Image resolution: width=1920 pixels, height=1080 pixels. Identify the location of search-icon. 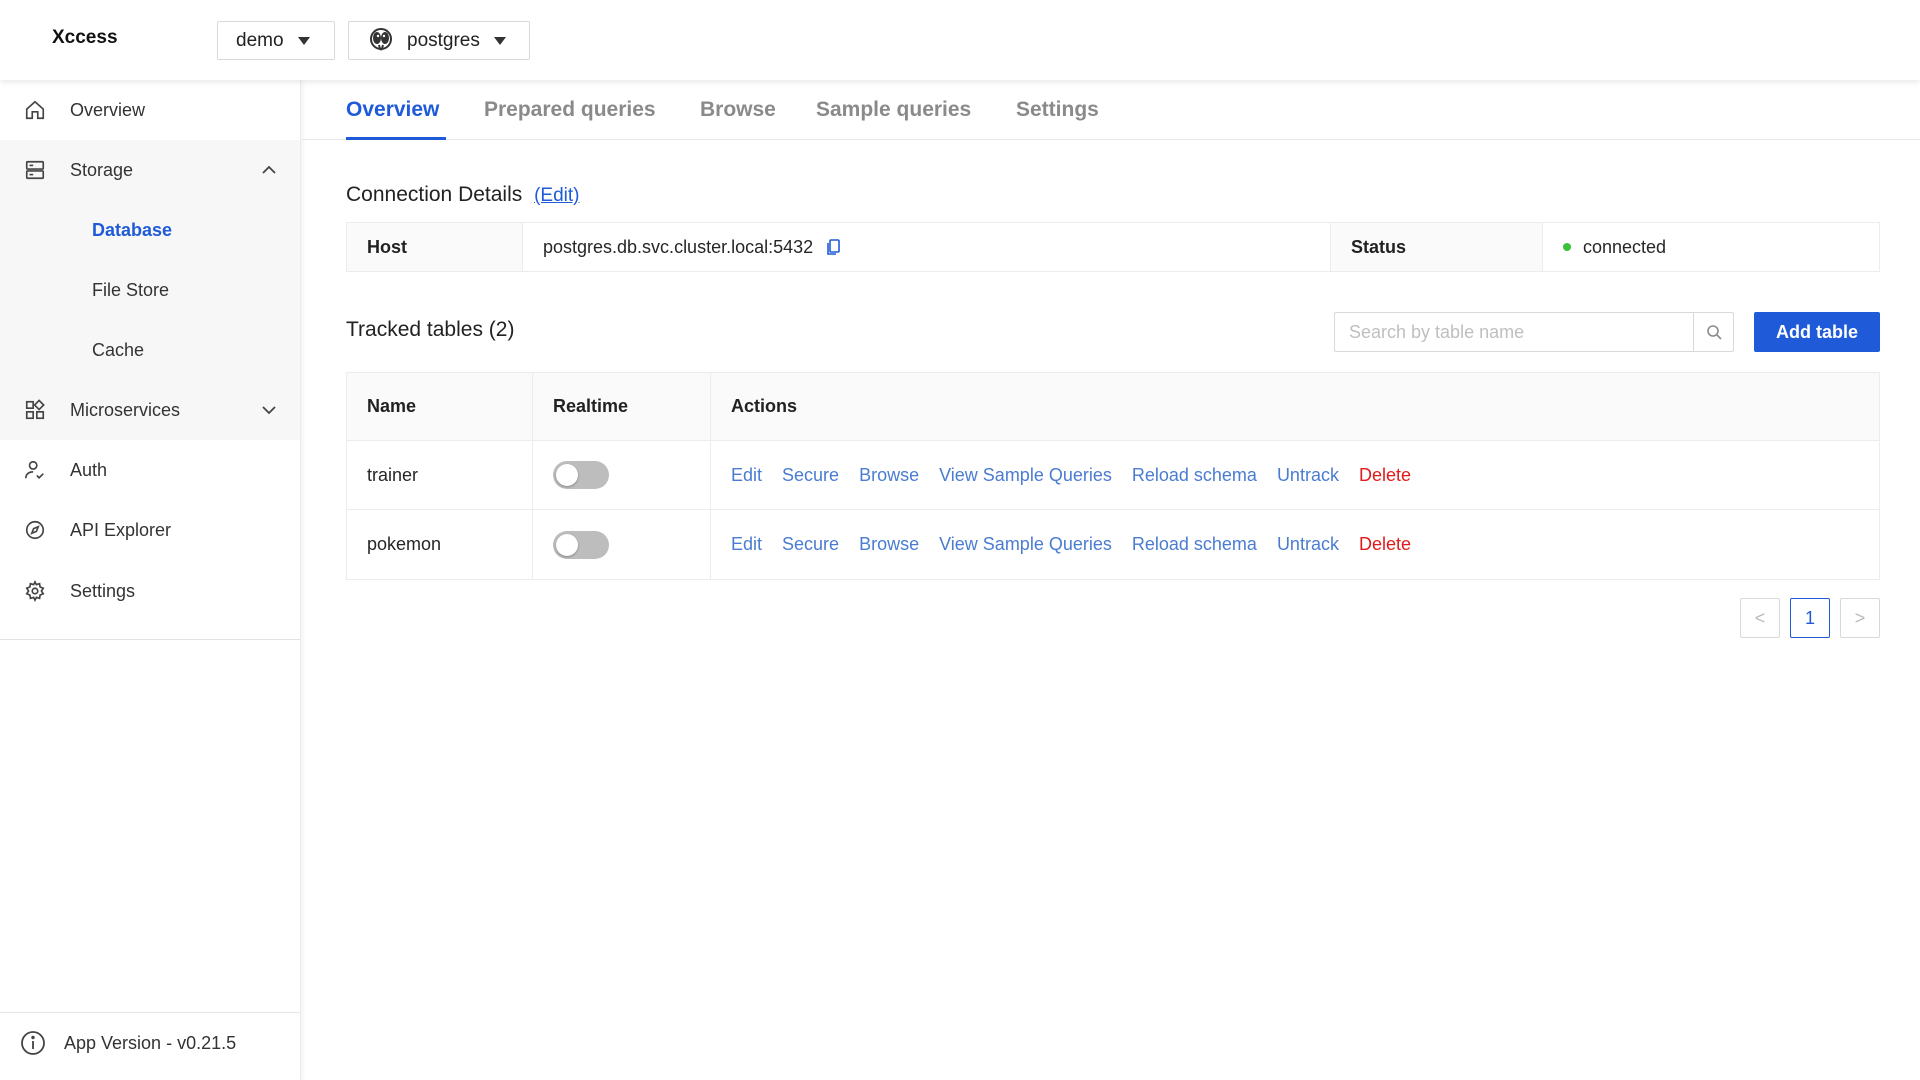
(1714, 332).